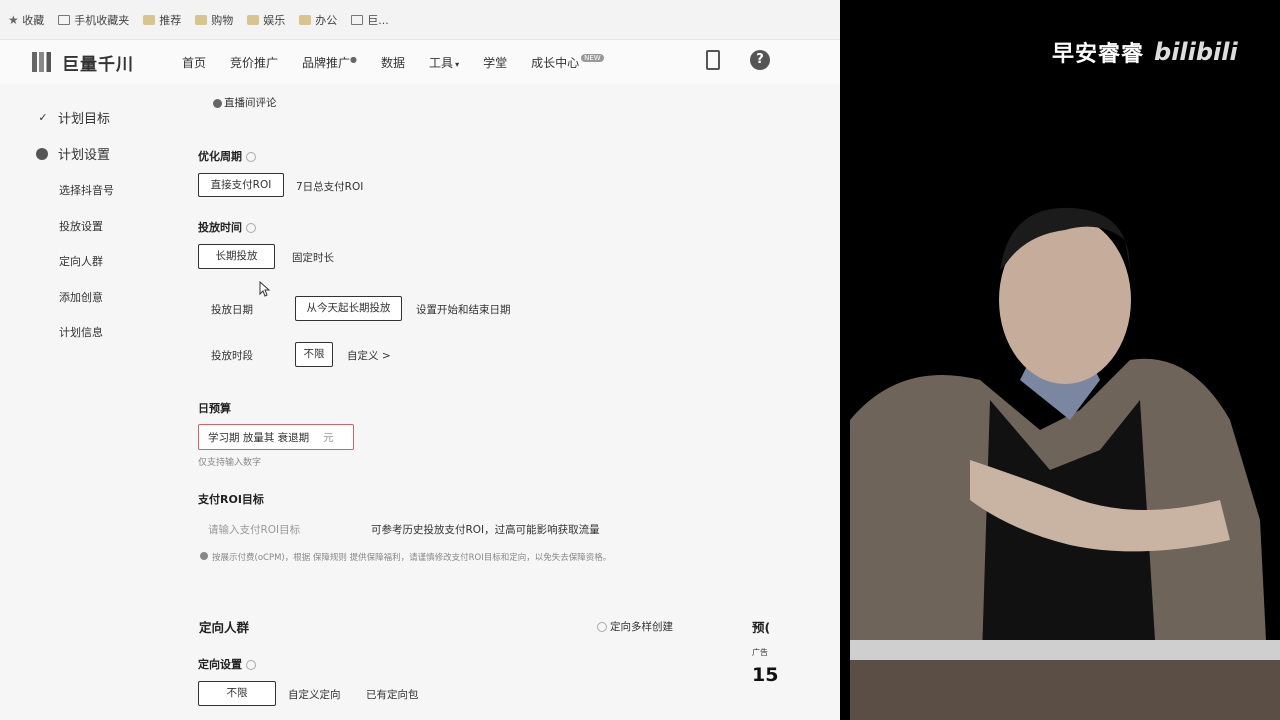 The width and height of the screenshot is (1280, 720). I want to click on opt-long-term: 长期投放, so click(236, 256).